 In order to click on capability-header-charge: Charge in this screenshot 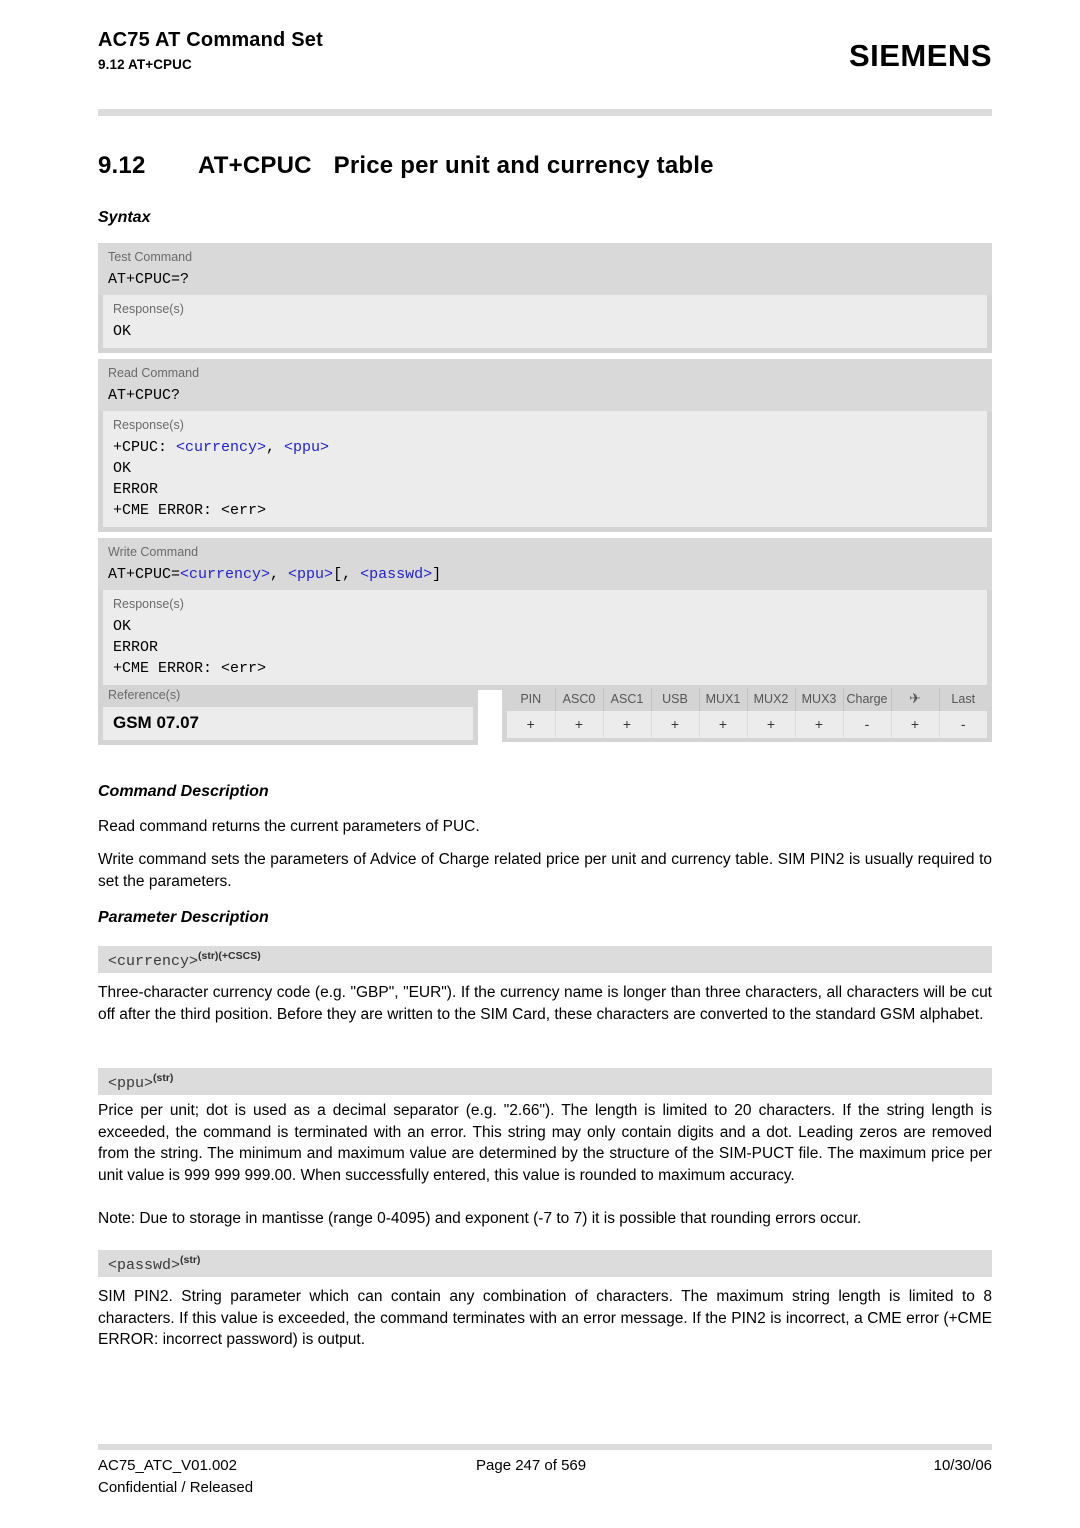, I will do `click(867, 699)`.